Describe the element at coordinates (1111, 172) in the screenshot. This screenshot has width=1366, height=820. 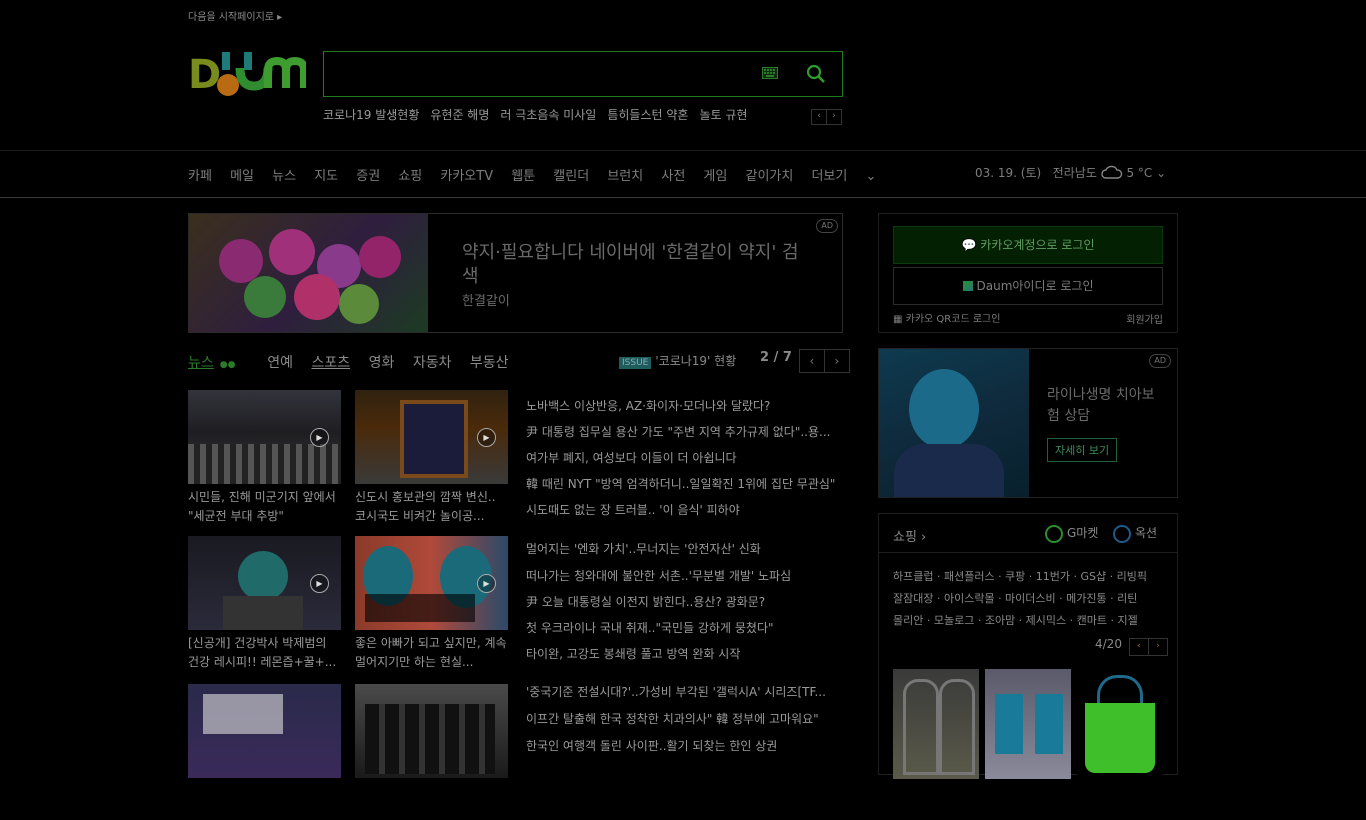
I see `cloud-icon` at that location.